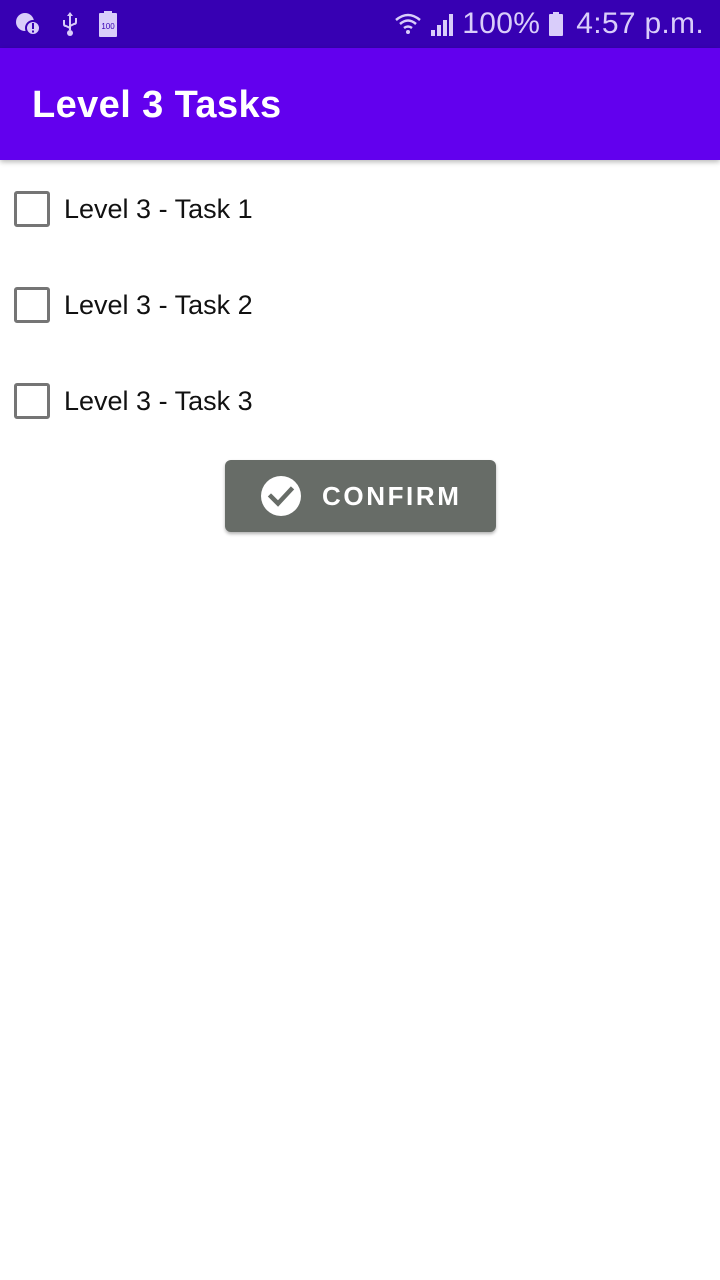 Image resolution: width=720 pixels, height=1280 pixels. What do you see at coordinates (70, 24) in the screenshot?
I see `usb-icon` at bounding box center [70, 24].